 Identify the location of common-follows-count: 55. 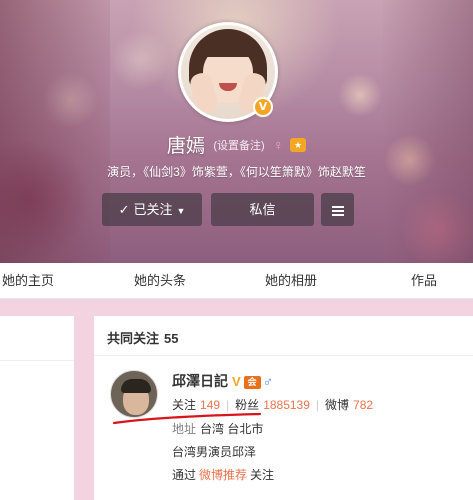
(171, 338).